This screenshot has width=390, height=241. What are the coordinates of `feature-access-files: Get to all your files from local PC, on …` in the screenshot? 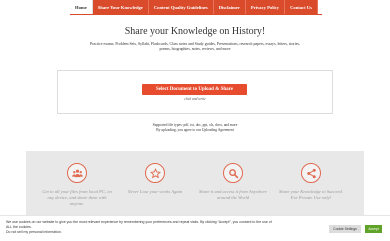 It's located at (77, 185).